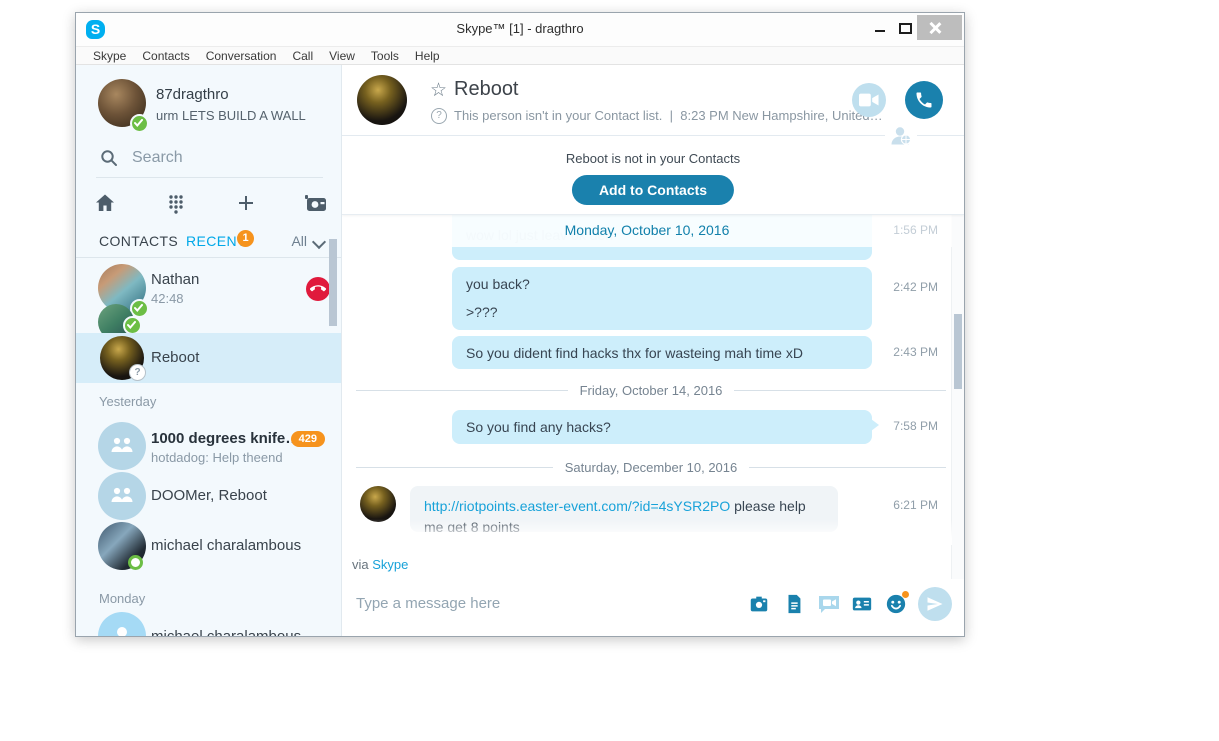 The image size is (1219, 741). I want to click on send-contact-icon, so click(862, 604).